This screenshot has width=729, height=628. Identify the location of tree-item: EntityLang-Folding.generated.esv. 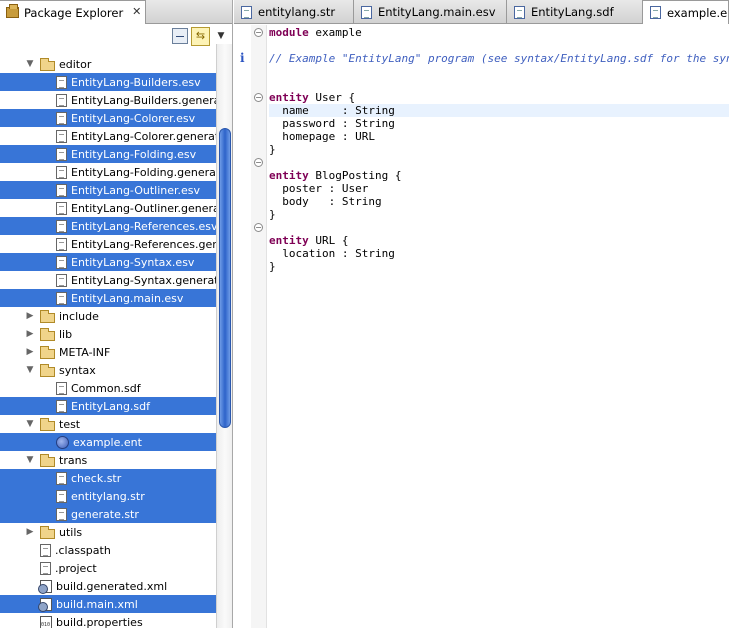
(108, 172).